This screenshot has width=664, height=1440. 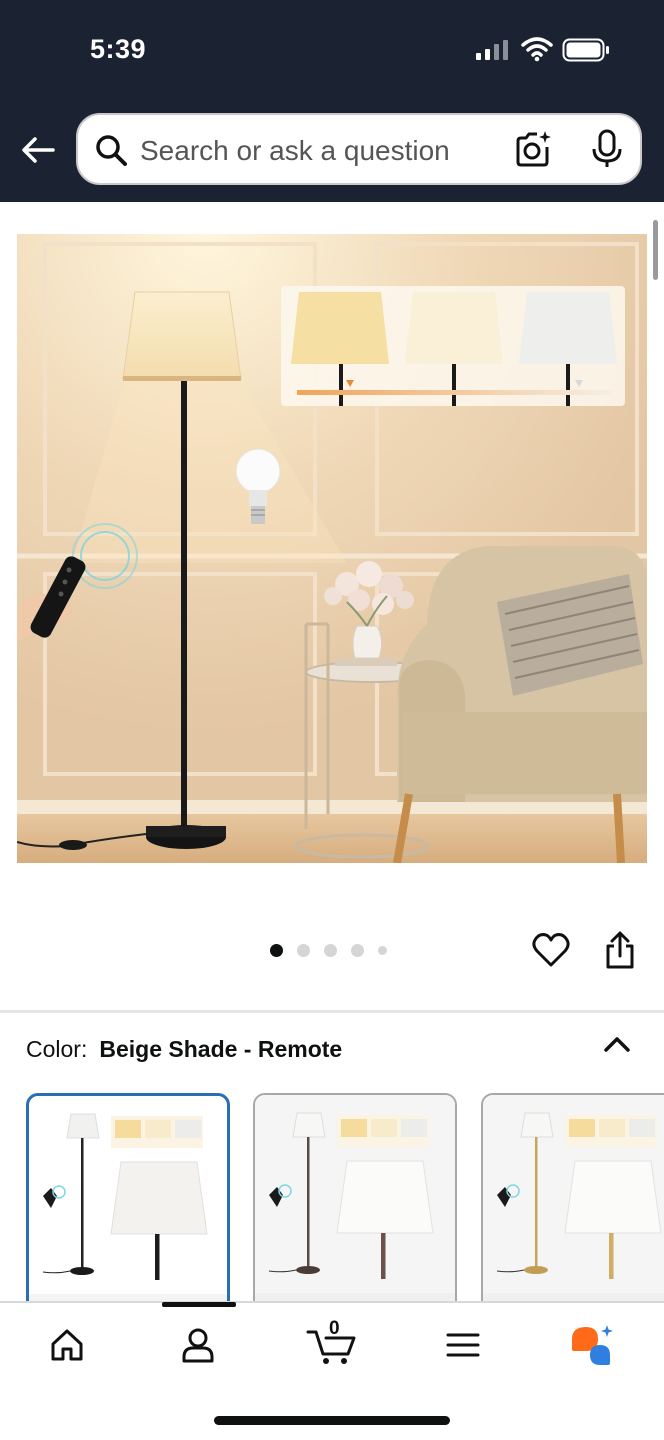 What do you see at coordinates (118, 49) in the screenshot?
I see `status-time: 5:39` at bounding box center [118, 49].